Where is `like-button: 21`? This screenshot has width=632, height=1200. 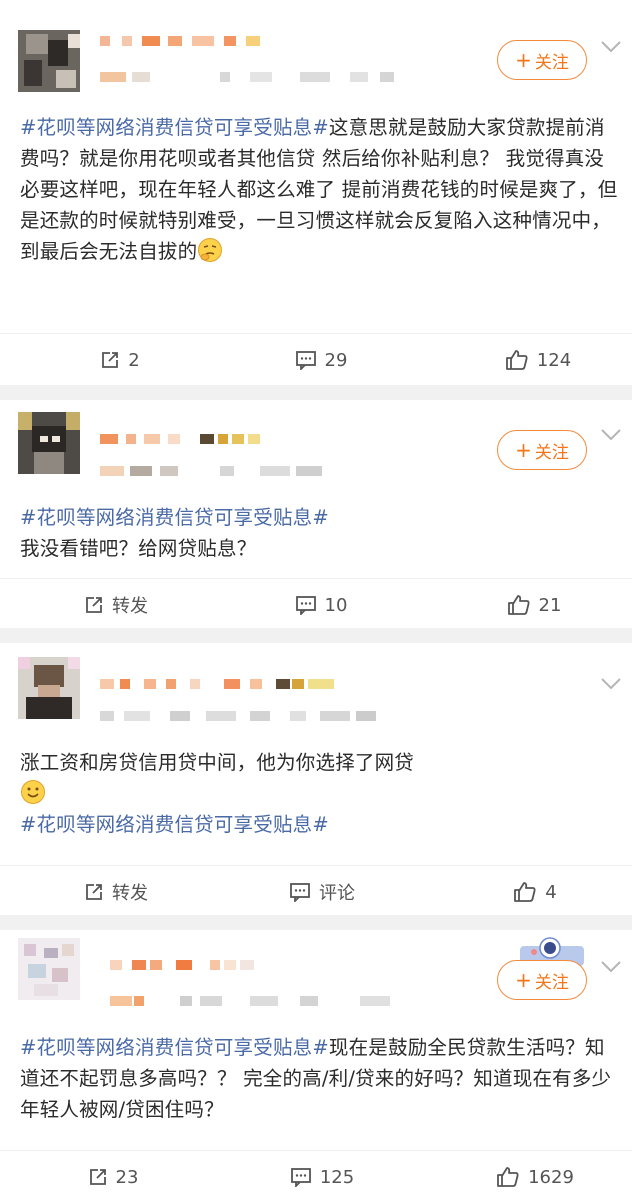
like-button: 21 is located at coordinates (534, 605).